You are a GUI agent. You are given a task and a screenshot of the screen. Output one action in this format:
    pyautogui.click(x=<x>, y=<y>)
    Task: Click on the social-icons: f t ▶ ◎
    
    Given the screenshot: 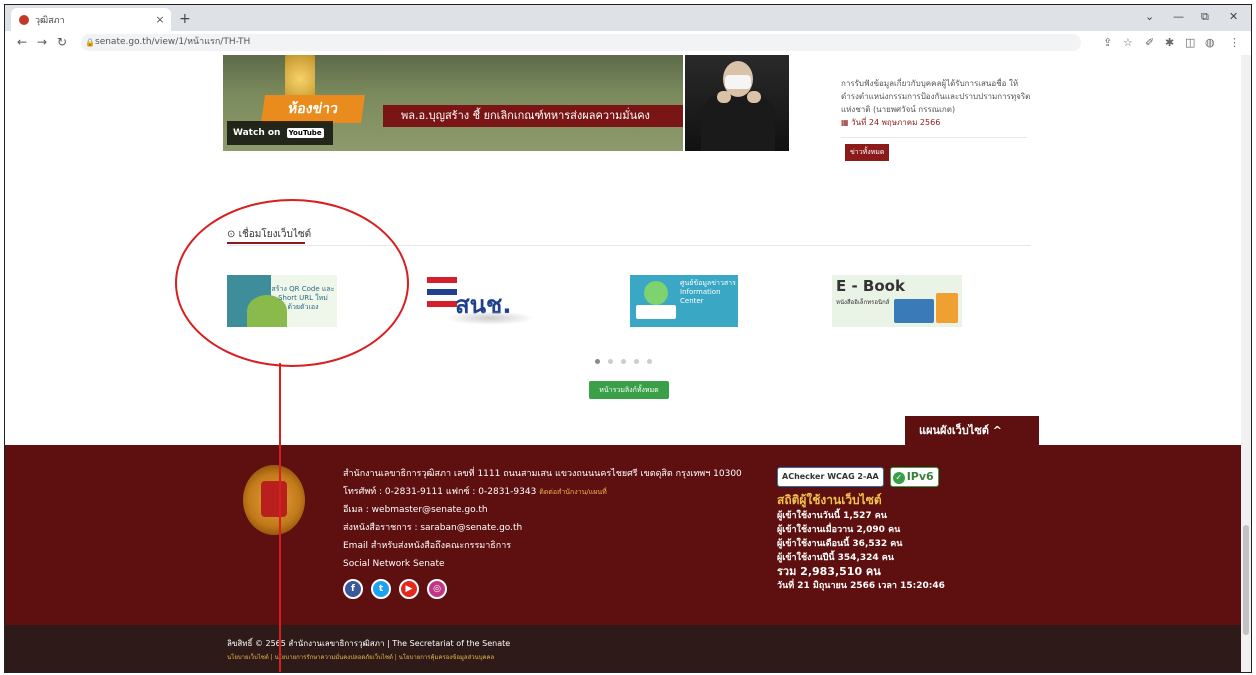 What is the action you would take?
    pyautogui.click(x=543, y=589)
    